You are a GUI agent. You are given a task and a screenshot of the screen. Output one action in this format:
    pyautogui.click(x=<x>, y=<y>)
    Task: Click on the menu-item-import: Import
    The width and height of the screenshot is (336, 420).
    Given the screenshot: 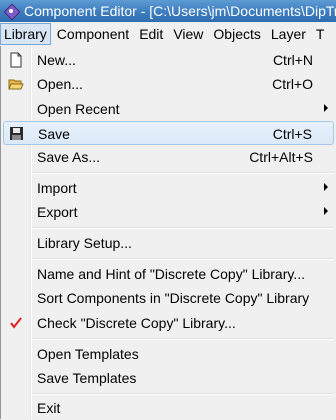 What is the action you would take?
    pyautogui.click(x=168, y=188)
    